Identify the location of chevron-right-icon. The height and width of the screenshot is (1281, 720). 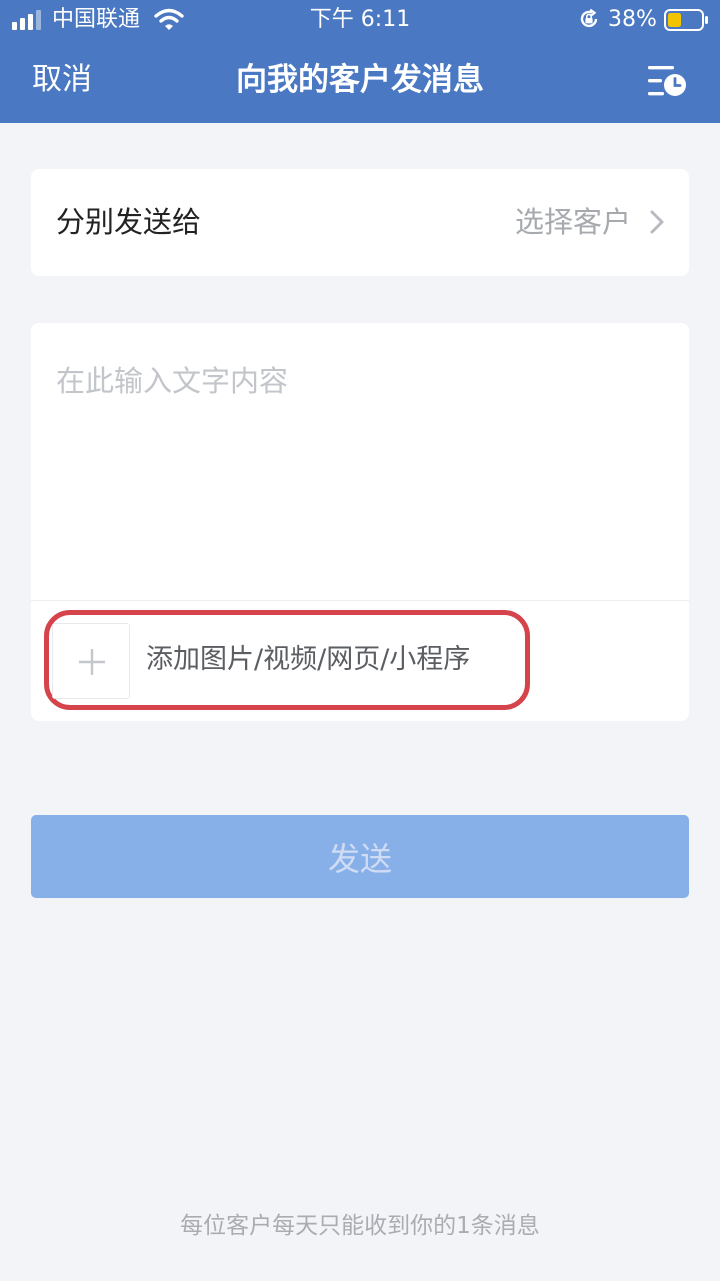
(657, 222).